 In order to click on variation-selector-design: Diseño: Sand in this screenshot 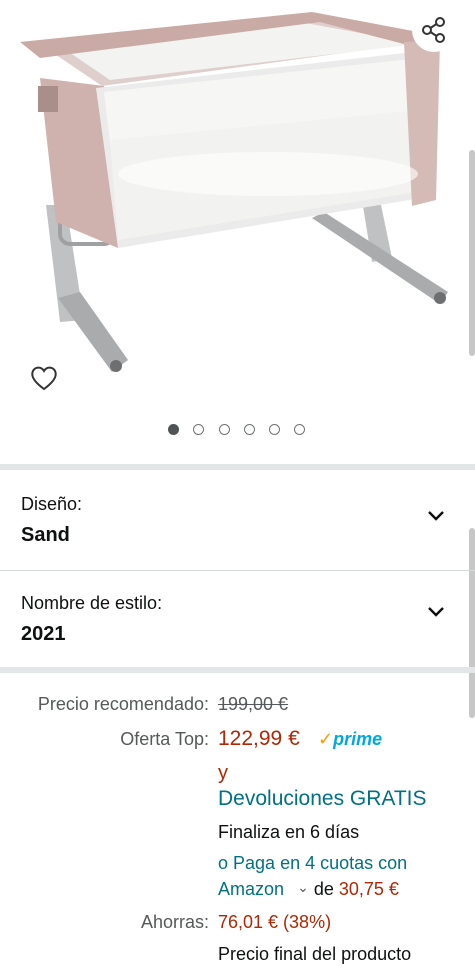, I will do `click(237, 520)`.